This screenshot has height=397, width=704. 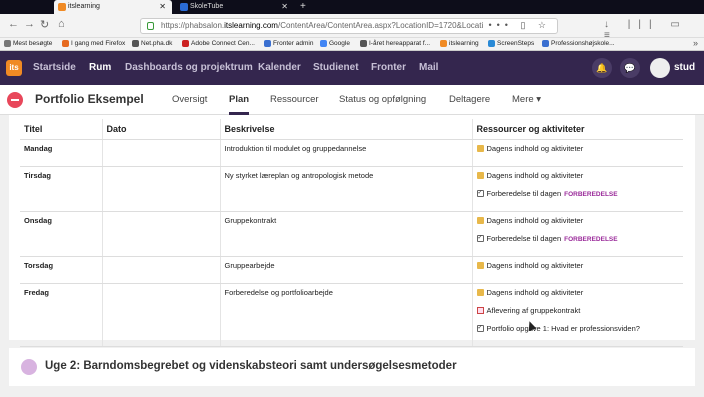 I want to click on adobe-icon, so click(x=185, y=43).